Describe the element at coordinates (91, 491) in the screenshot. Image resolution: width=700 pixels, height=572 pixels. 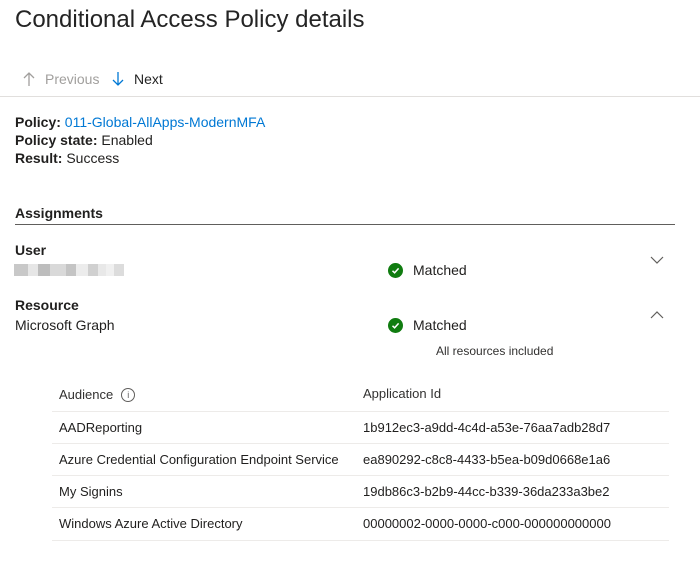
I see `audience-cell: My Signins` at that location.